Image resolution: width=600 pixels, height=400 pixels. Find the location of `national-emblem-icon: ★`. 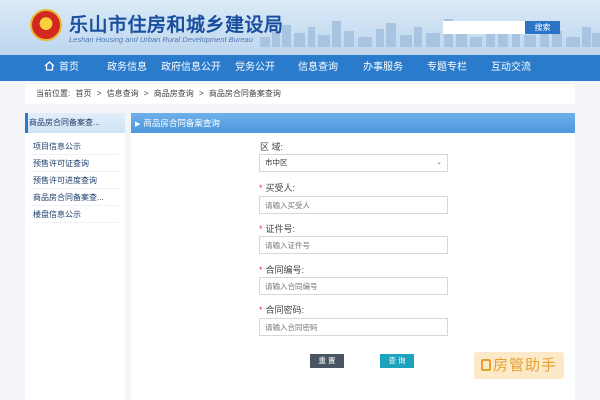

national-emblem-icon: ★ is located at coordinates (46, 25).